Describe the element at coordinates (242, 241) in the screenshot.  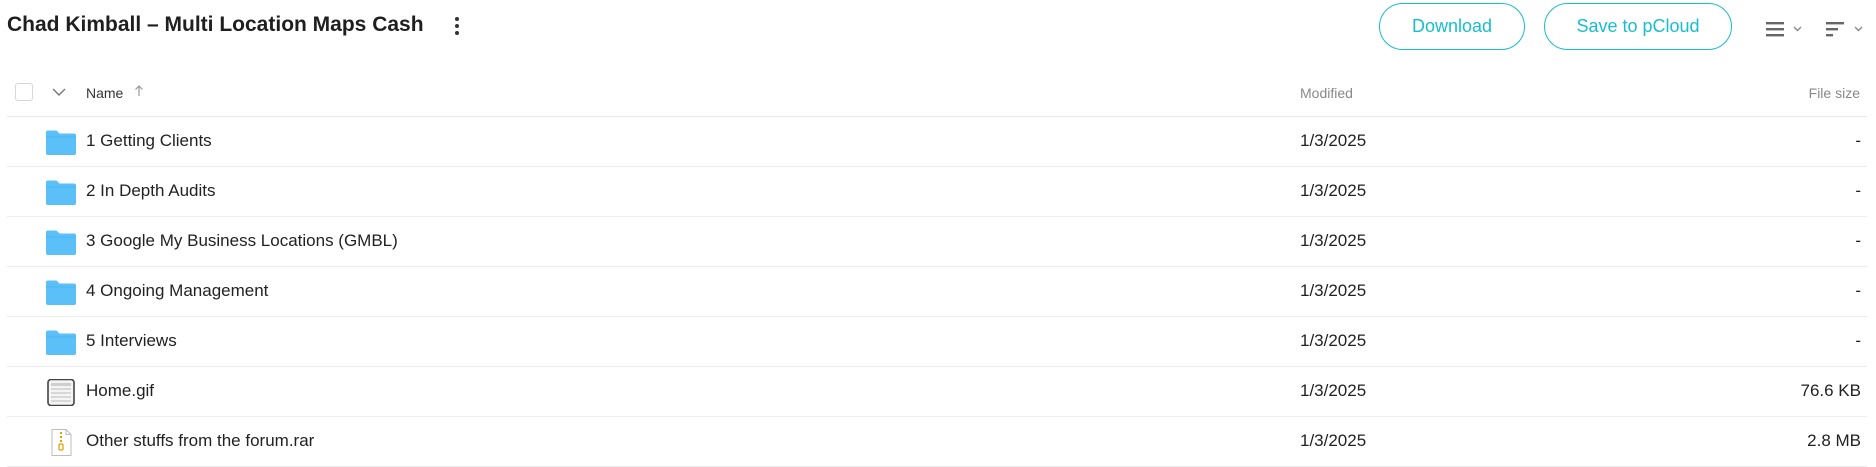
I see `file-name: 3 Google My Business Locations (GMBL)` at that location.